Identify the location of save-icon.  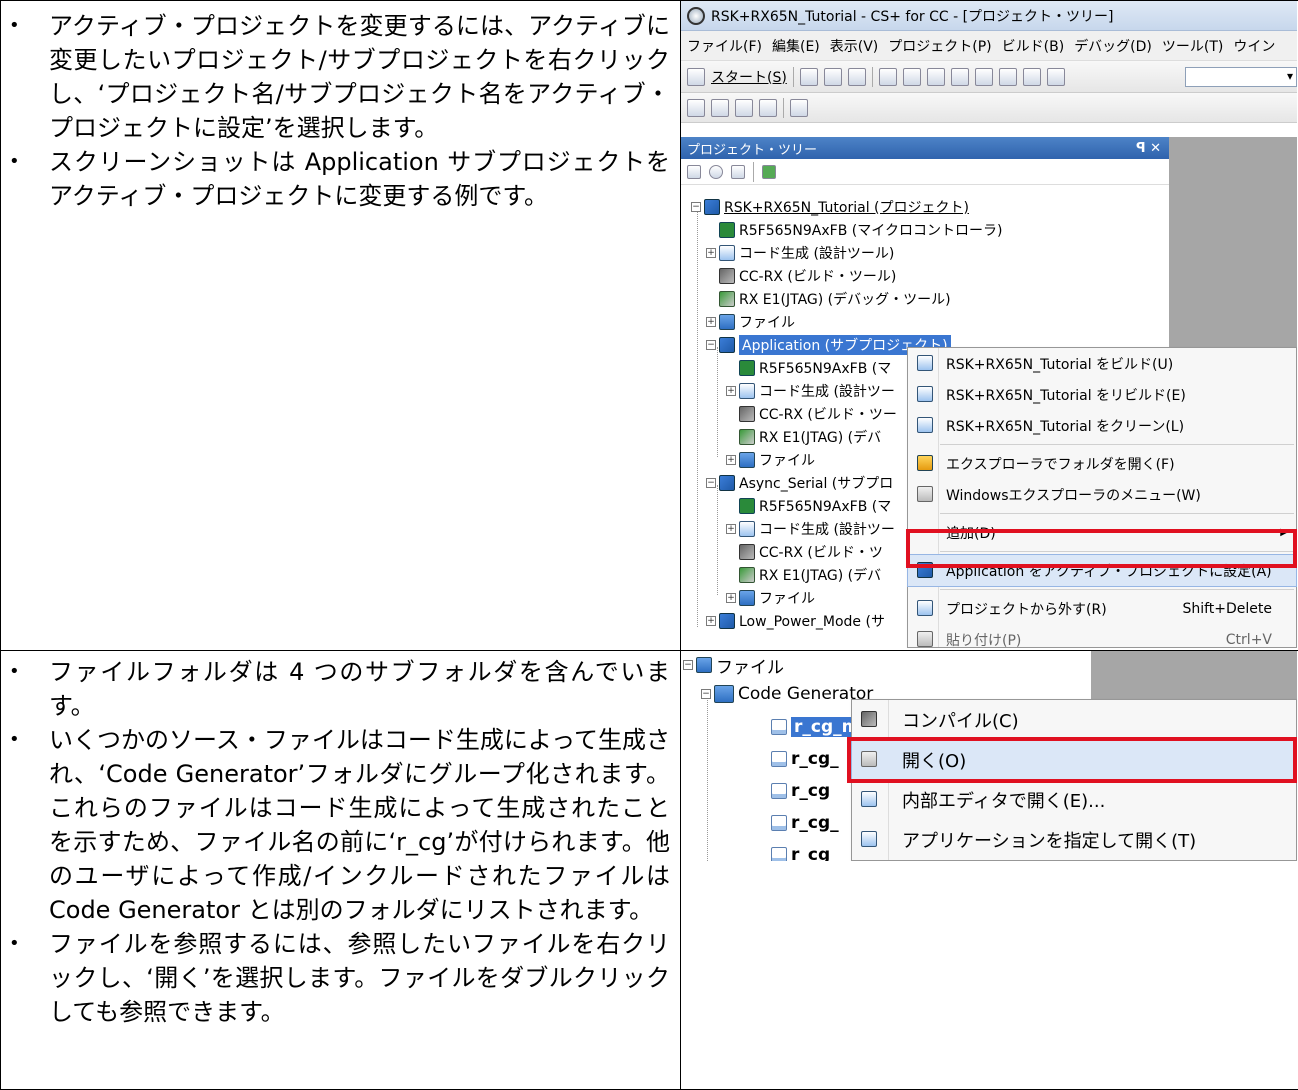
(833, 77).